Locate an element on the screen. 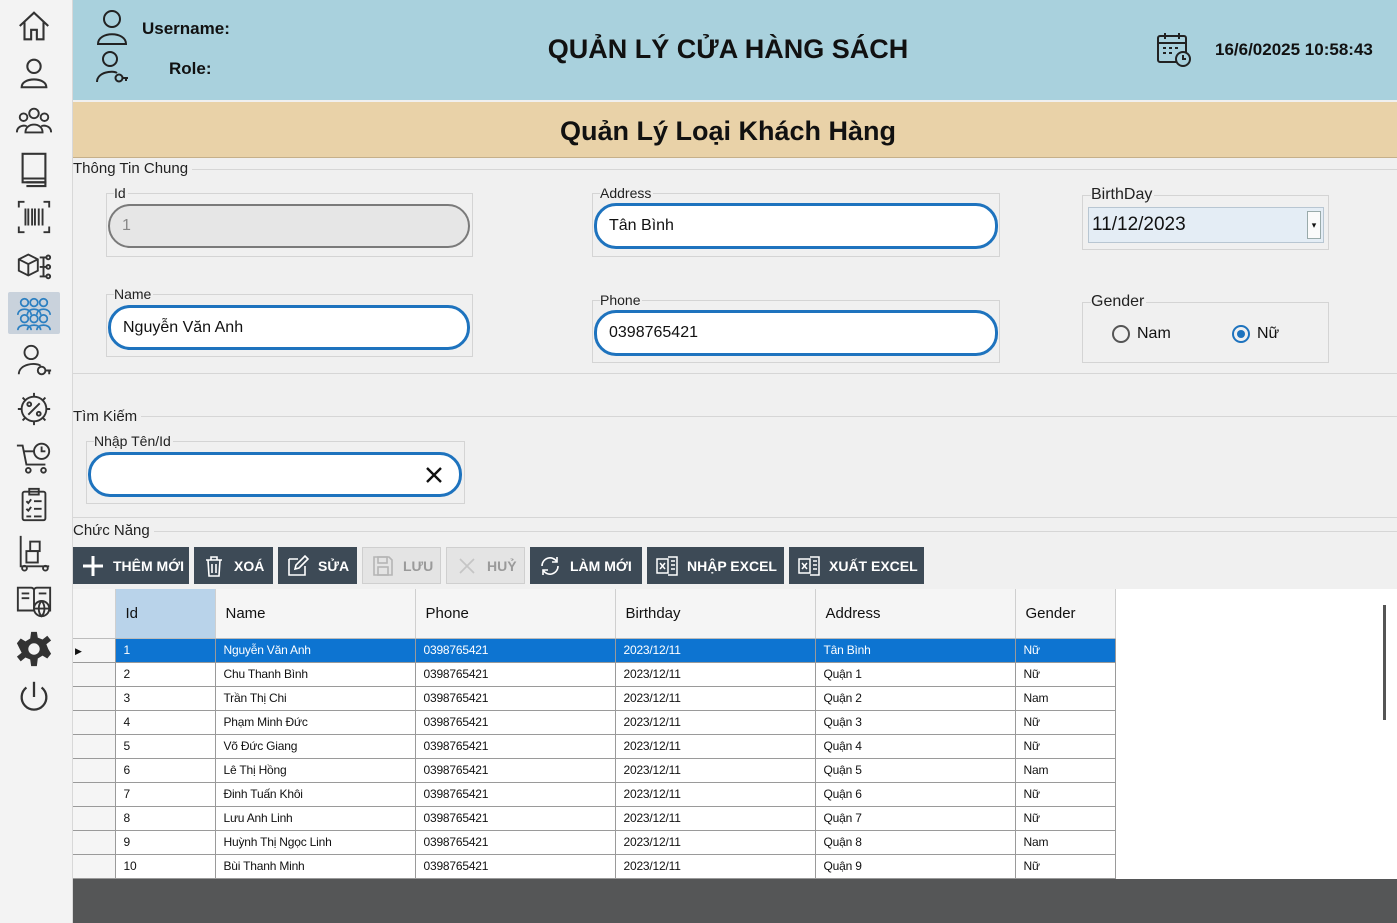 The image size is (1397, 923). table-cell: Quận 7 is located at coordinates (915, 818).